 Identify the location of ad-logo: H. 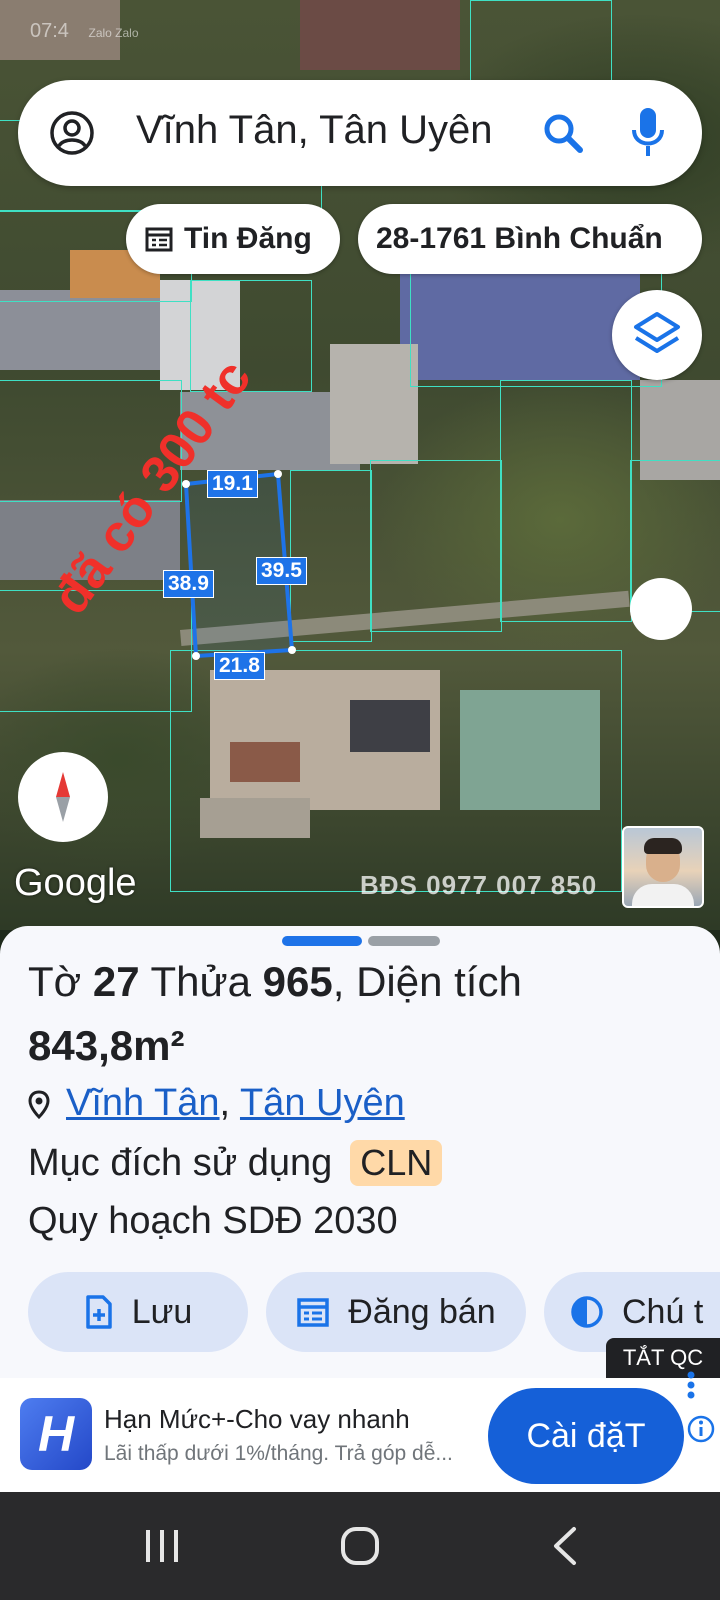
(56, 1434).